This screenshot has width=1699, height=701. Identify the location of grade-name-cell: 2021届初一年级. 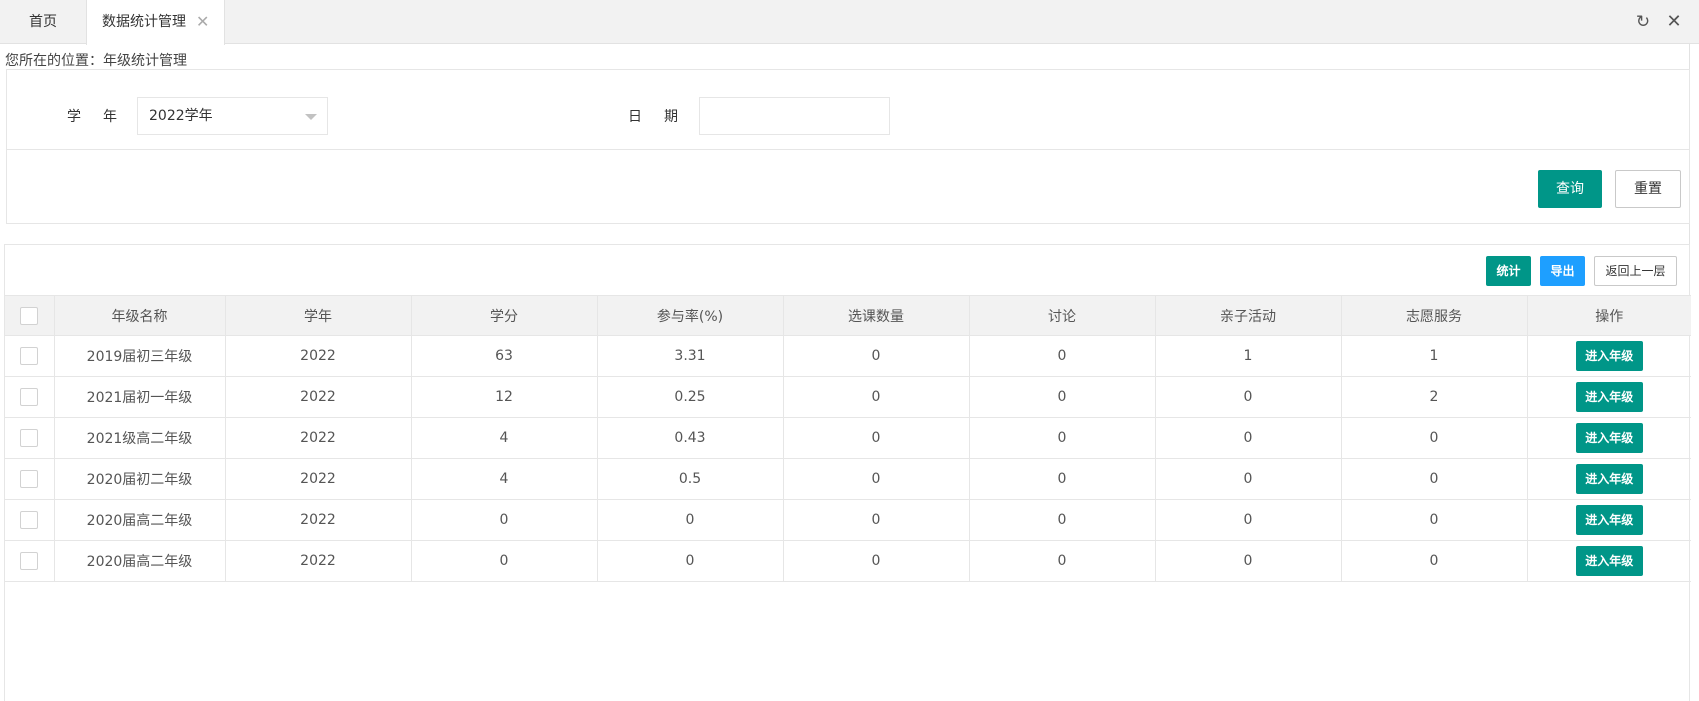
(139, 397).